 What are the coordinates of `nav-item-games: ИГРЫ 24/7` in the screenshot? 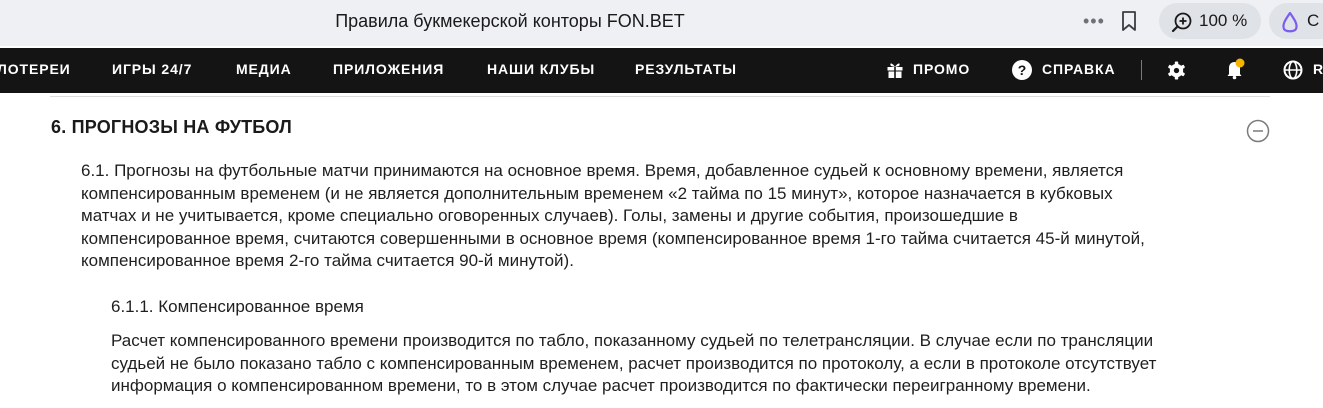 It's located at (152, 70).